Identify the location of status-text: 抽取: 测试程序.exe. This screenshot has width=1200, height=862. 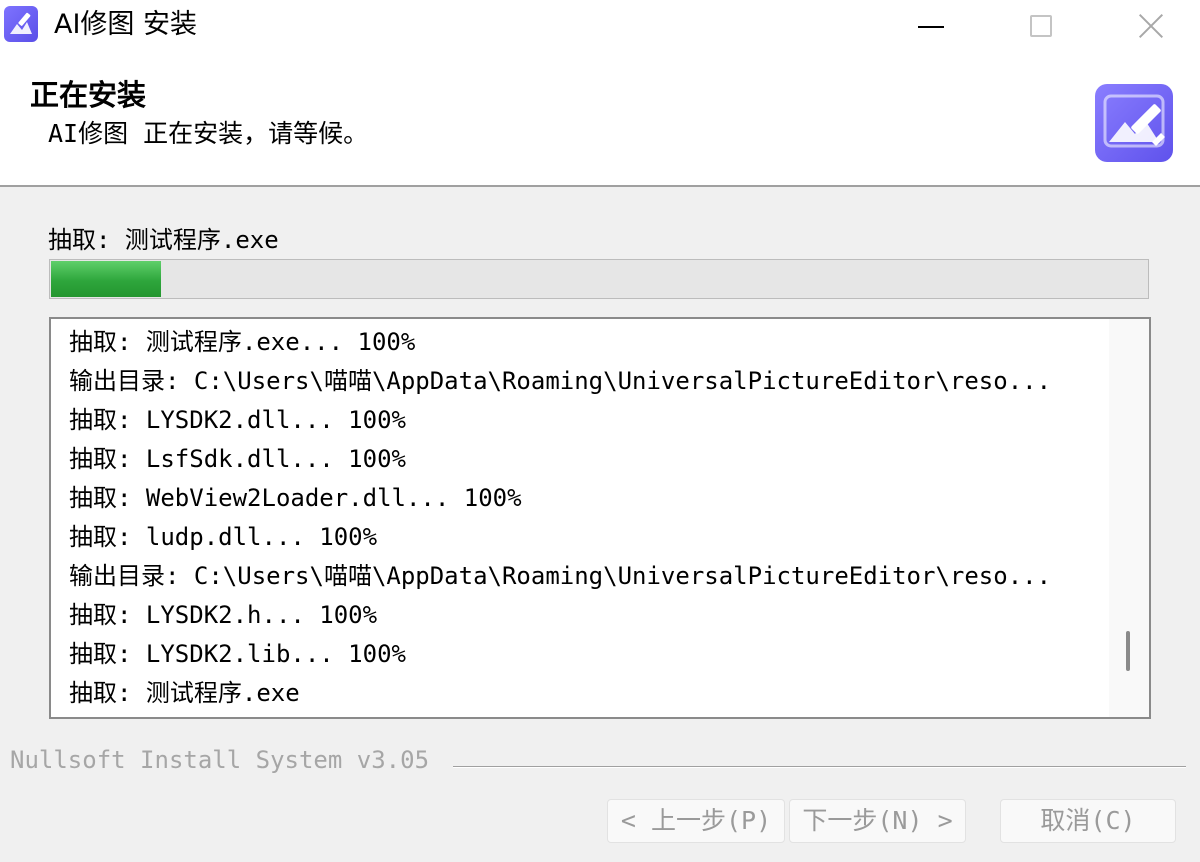
(163, 240).